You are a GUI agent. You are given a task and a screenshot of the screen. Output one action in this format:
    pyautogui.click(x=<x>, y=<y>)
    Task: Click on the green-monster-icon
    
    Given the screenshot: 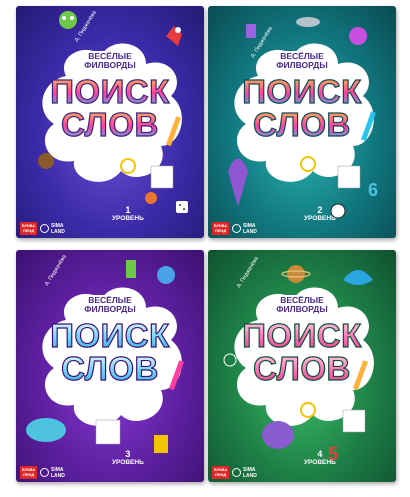 What is the action you would take?
    pyautogui.click(x=68, y=20)
    